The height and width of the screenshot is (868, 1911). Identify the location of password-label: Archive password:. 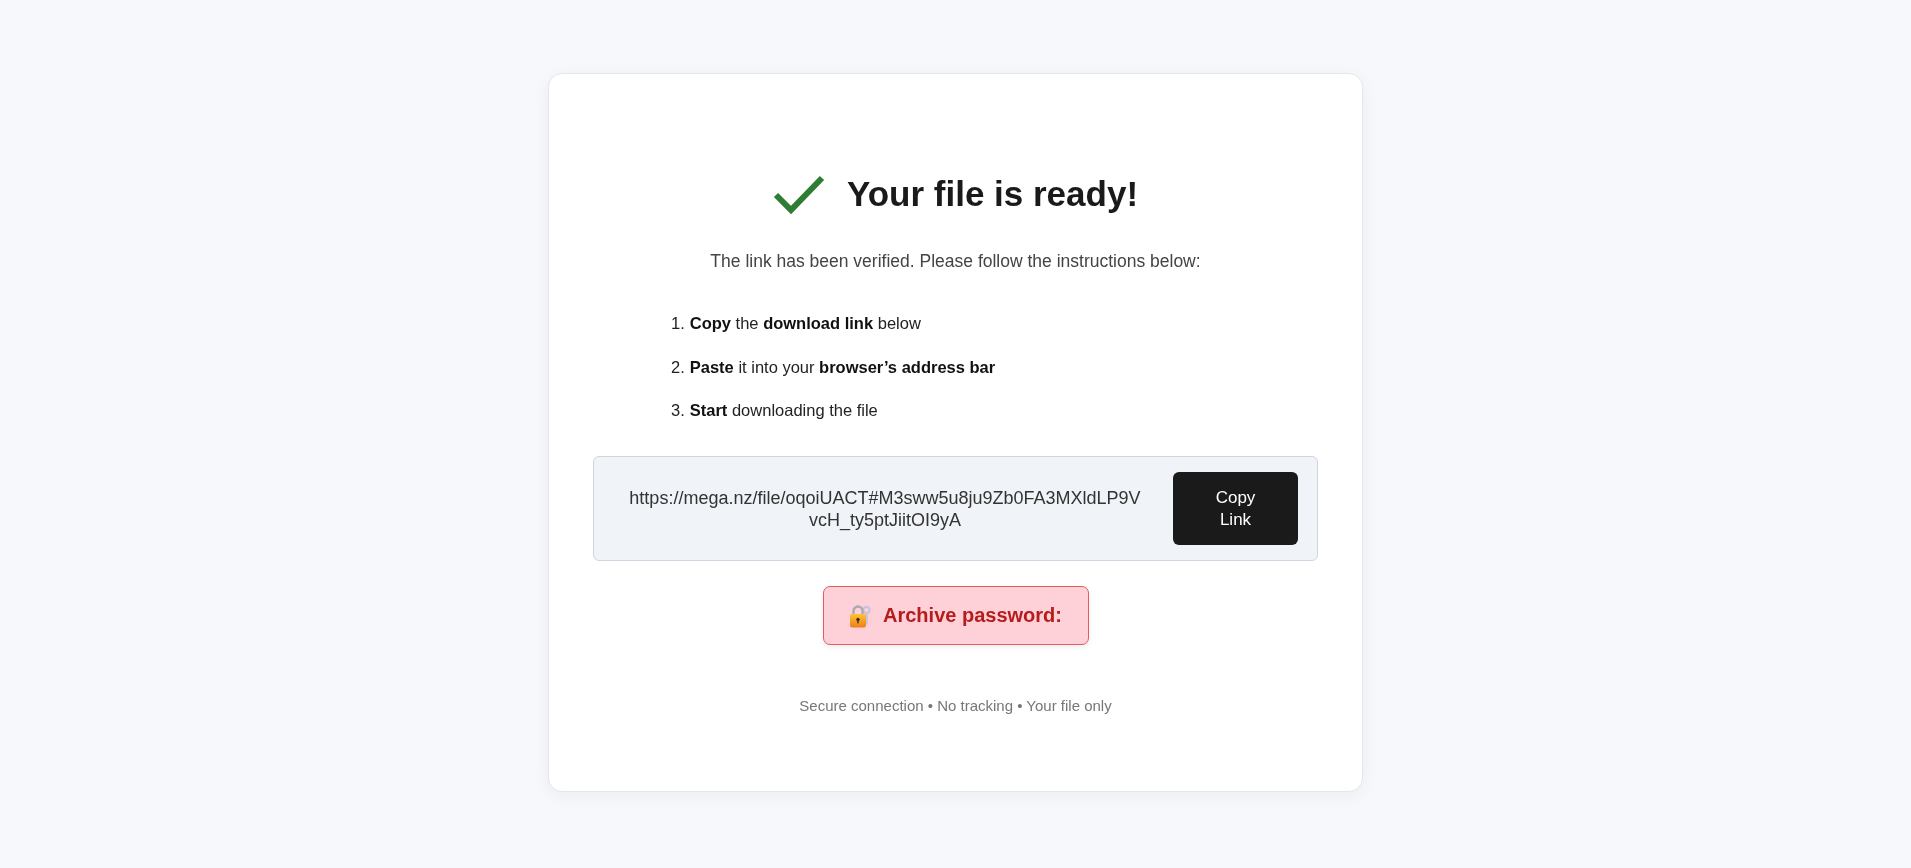
(972, 615).